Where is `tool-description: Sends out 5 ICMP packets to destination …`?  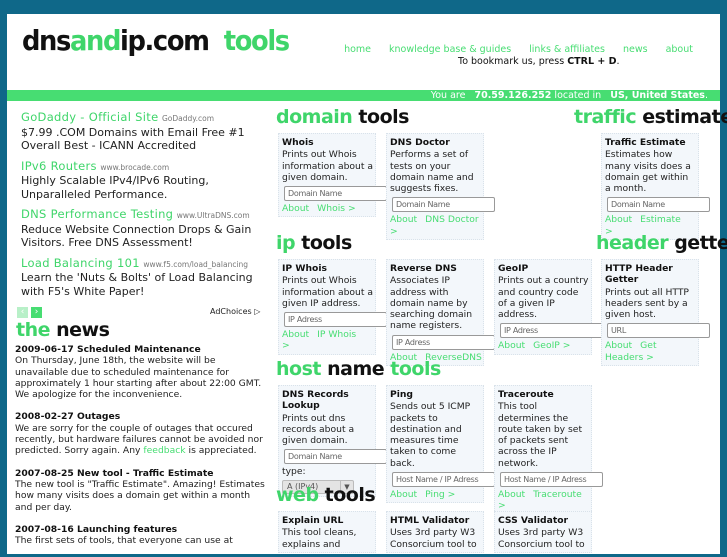
tool-description: Sends out 5 ICMP packets to destination … is located at coordinates (430, 435).